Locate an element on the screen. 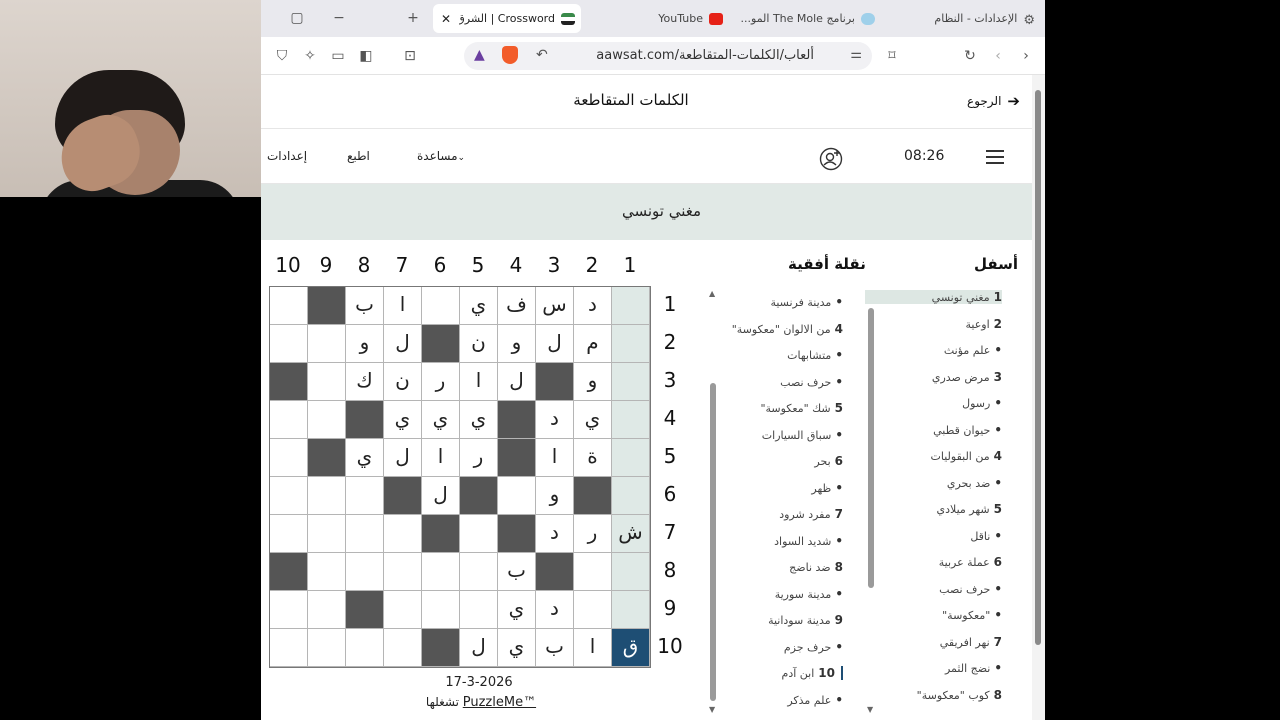 This screenshot has width=1280, height=720. clue-item: •علم مؤنث is located at coordinates (973, 350).